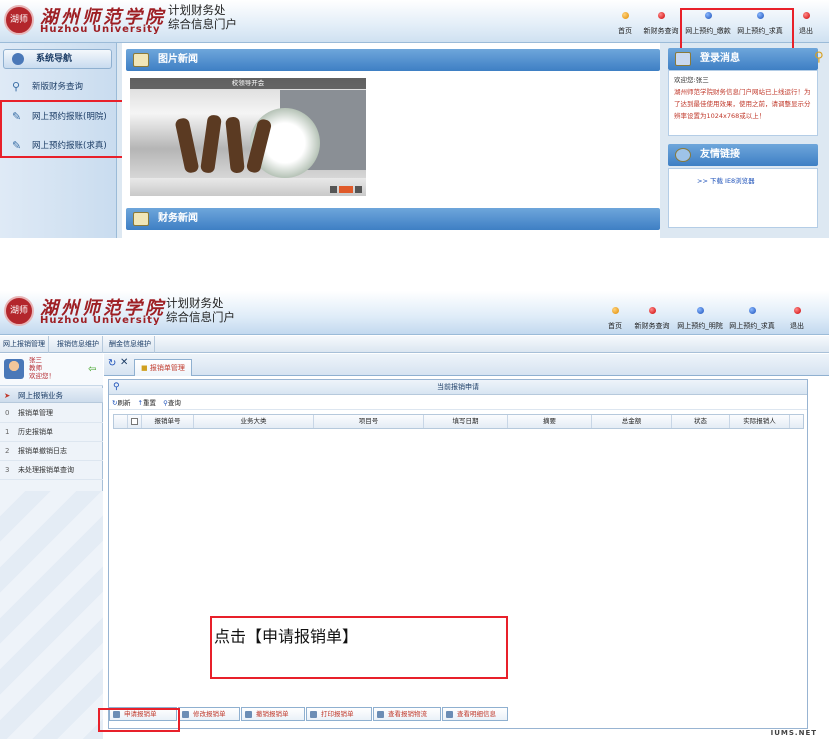 The height and width of the screenshot is (739, 829). I want to click on user-welcome: 欢迎您！, so click(42, 376).